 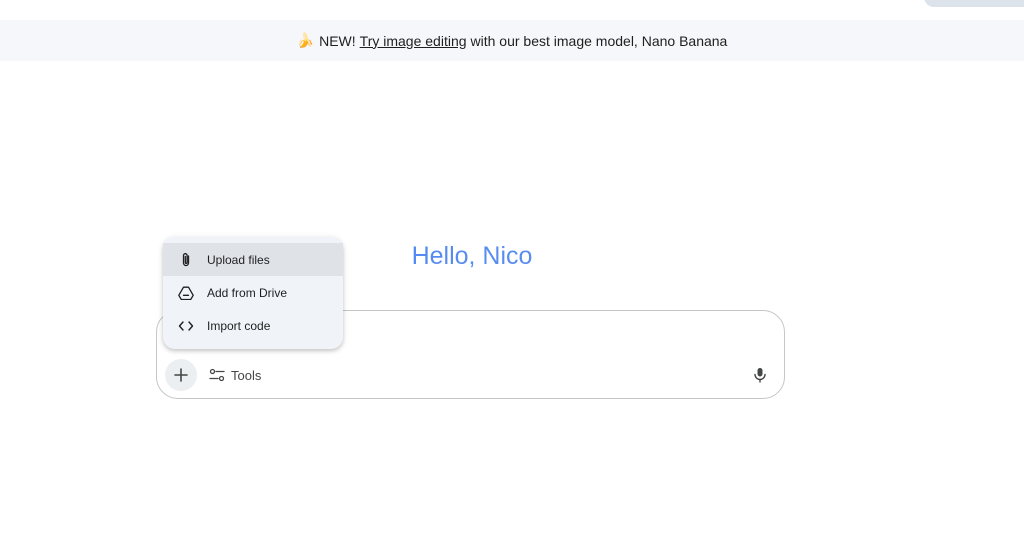 What do you see at coordinates (413, 41) in the screenshot?
I see `banner-link: Try image editing` at bounding box center [413, 41].